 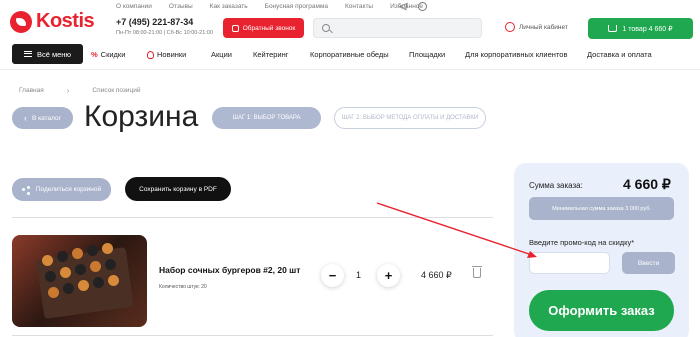 What do you see at coordinates (532, 254) in the screenshot?
I see `arrow-head` at bounding box center [532, 254].